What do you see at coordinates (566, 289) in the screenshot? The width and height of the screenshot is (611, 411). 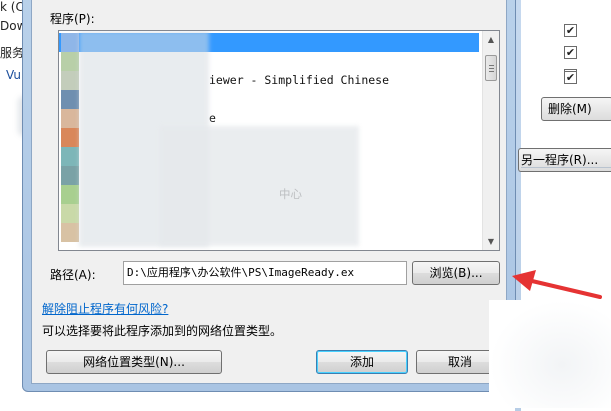 I see `arrow-shaft` at bounding box center [566, 289].